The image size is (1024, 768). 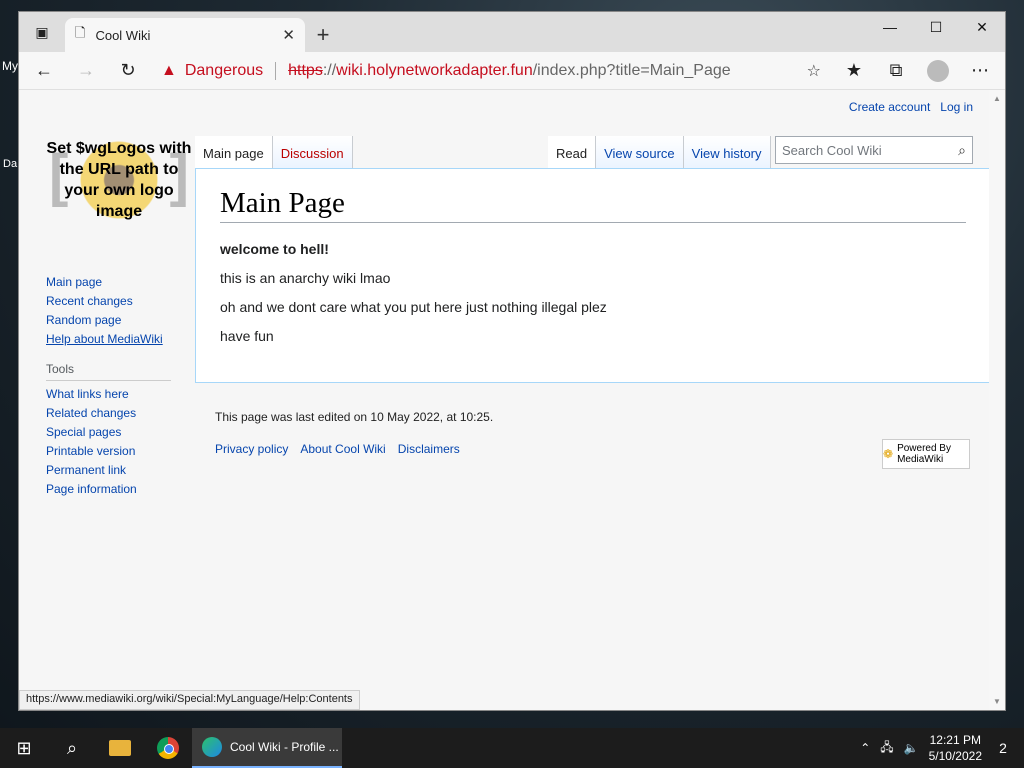 I want to click on tab-read: Read, so click(x=572, y=153).